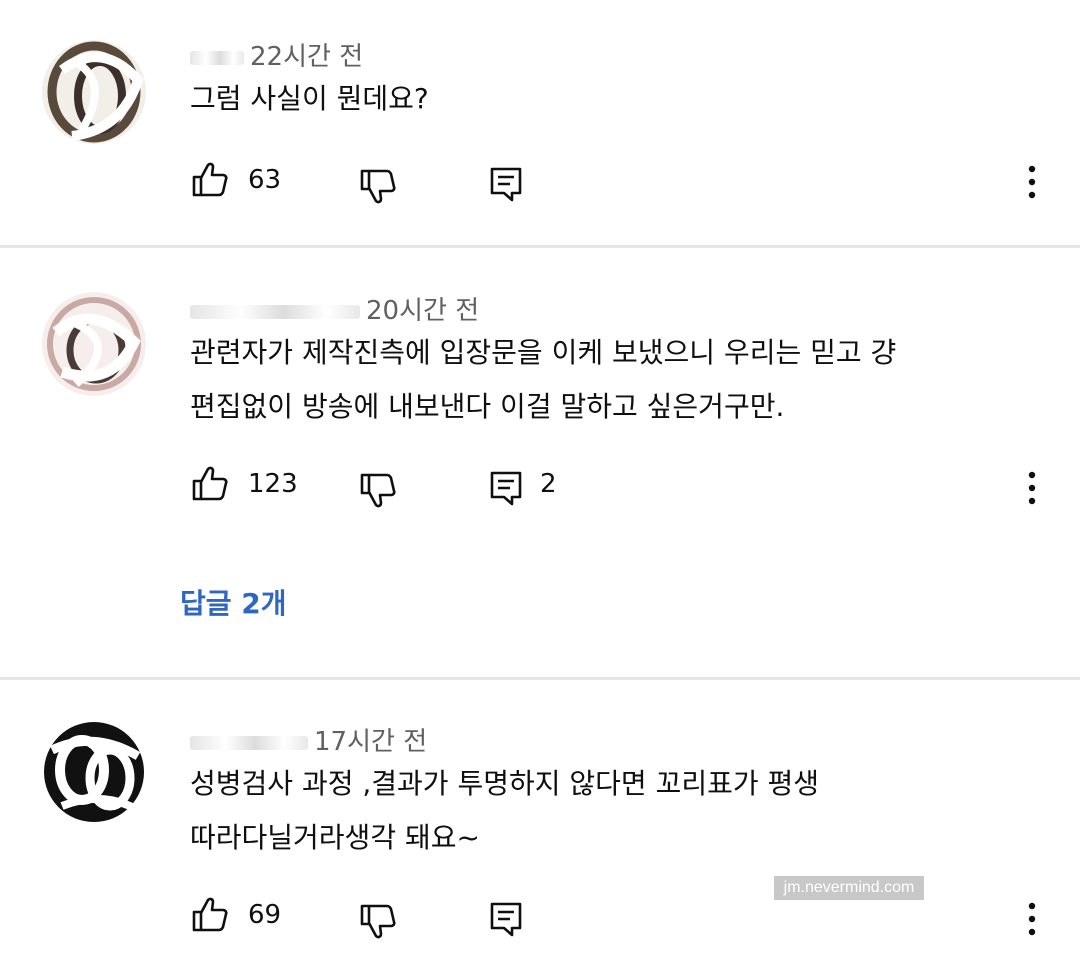 This screenshot has height=958, width=1080. What do you see at coordinates (540, 183) in the screenshot?
I see `comment-actions: 63` at bounding box center [540, 183].